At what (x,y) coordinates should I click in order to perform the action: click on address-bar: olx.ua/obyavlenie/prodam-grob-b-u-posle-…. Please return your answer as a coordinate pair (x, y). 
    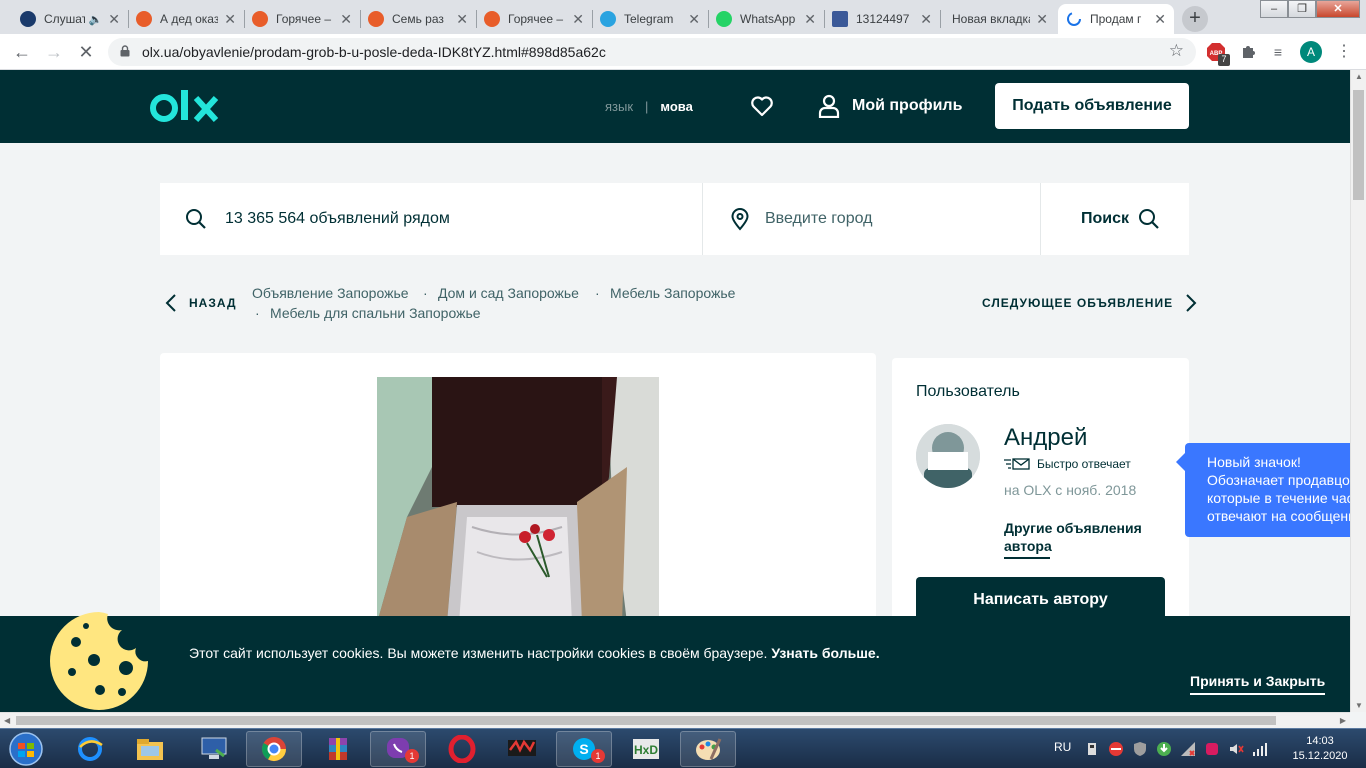
    Looking at the image, I should click on (652, 52).